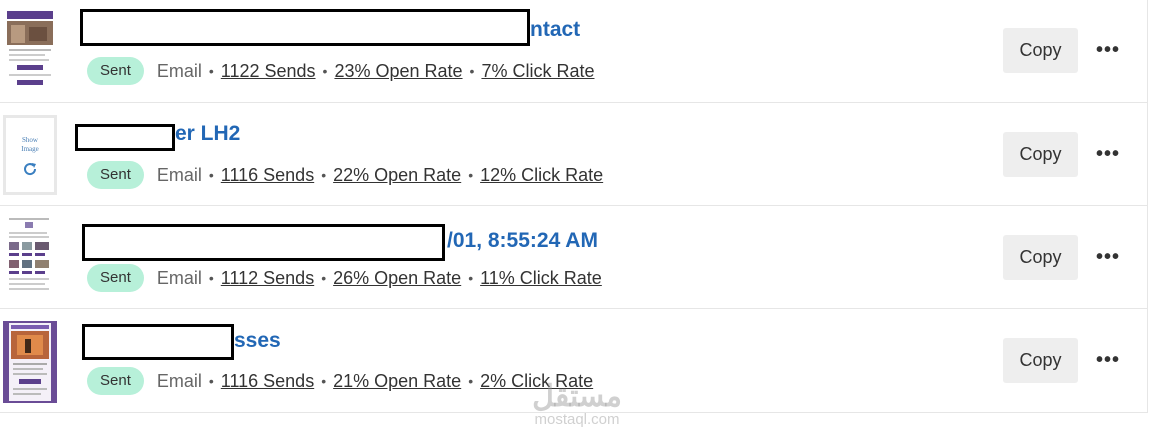  I want to click on open-rate-link: 23% Open Rate, so click(398, 71).